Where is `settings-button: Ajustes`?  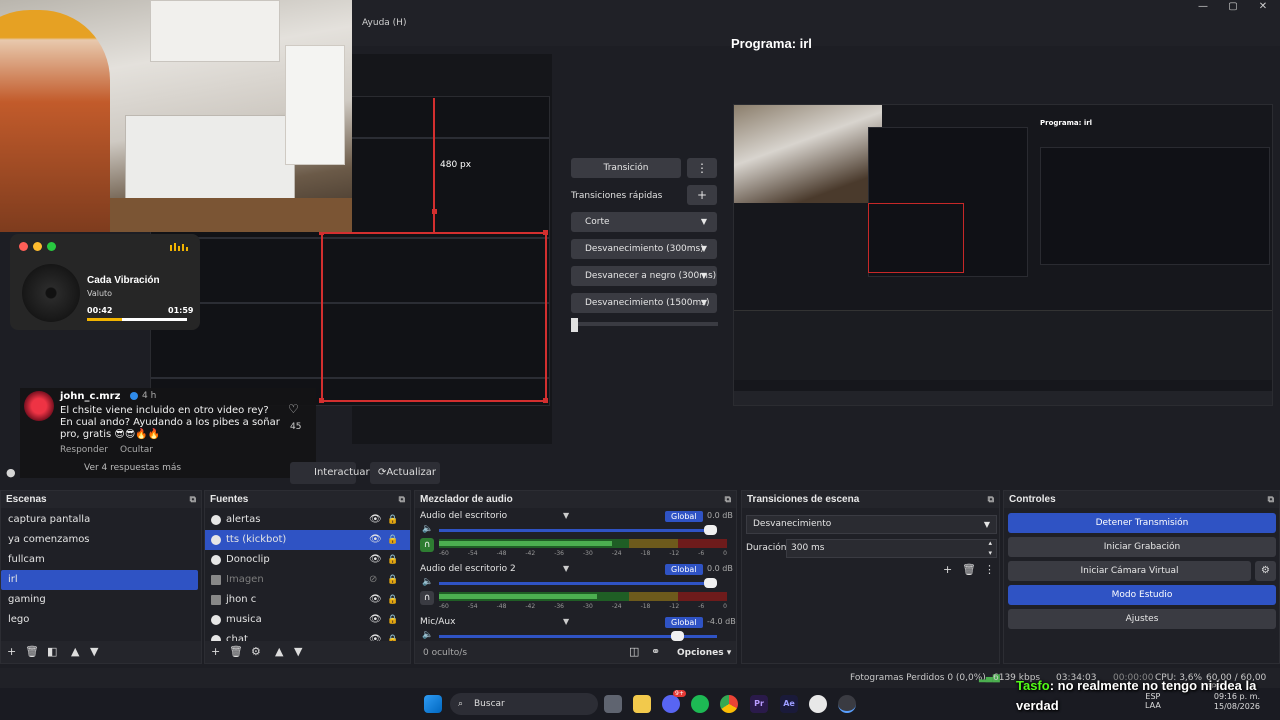
settings-button: Ajustes is located at coordinates (1142, 619).